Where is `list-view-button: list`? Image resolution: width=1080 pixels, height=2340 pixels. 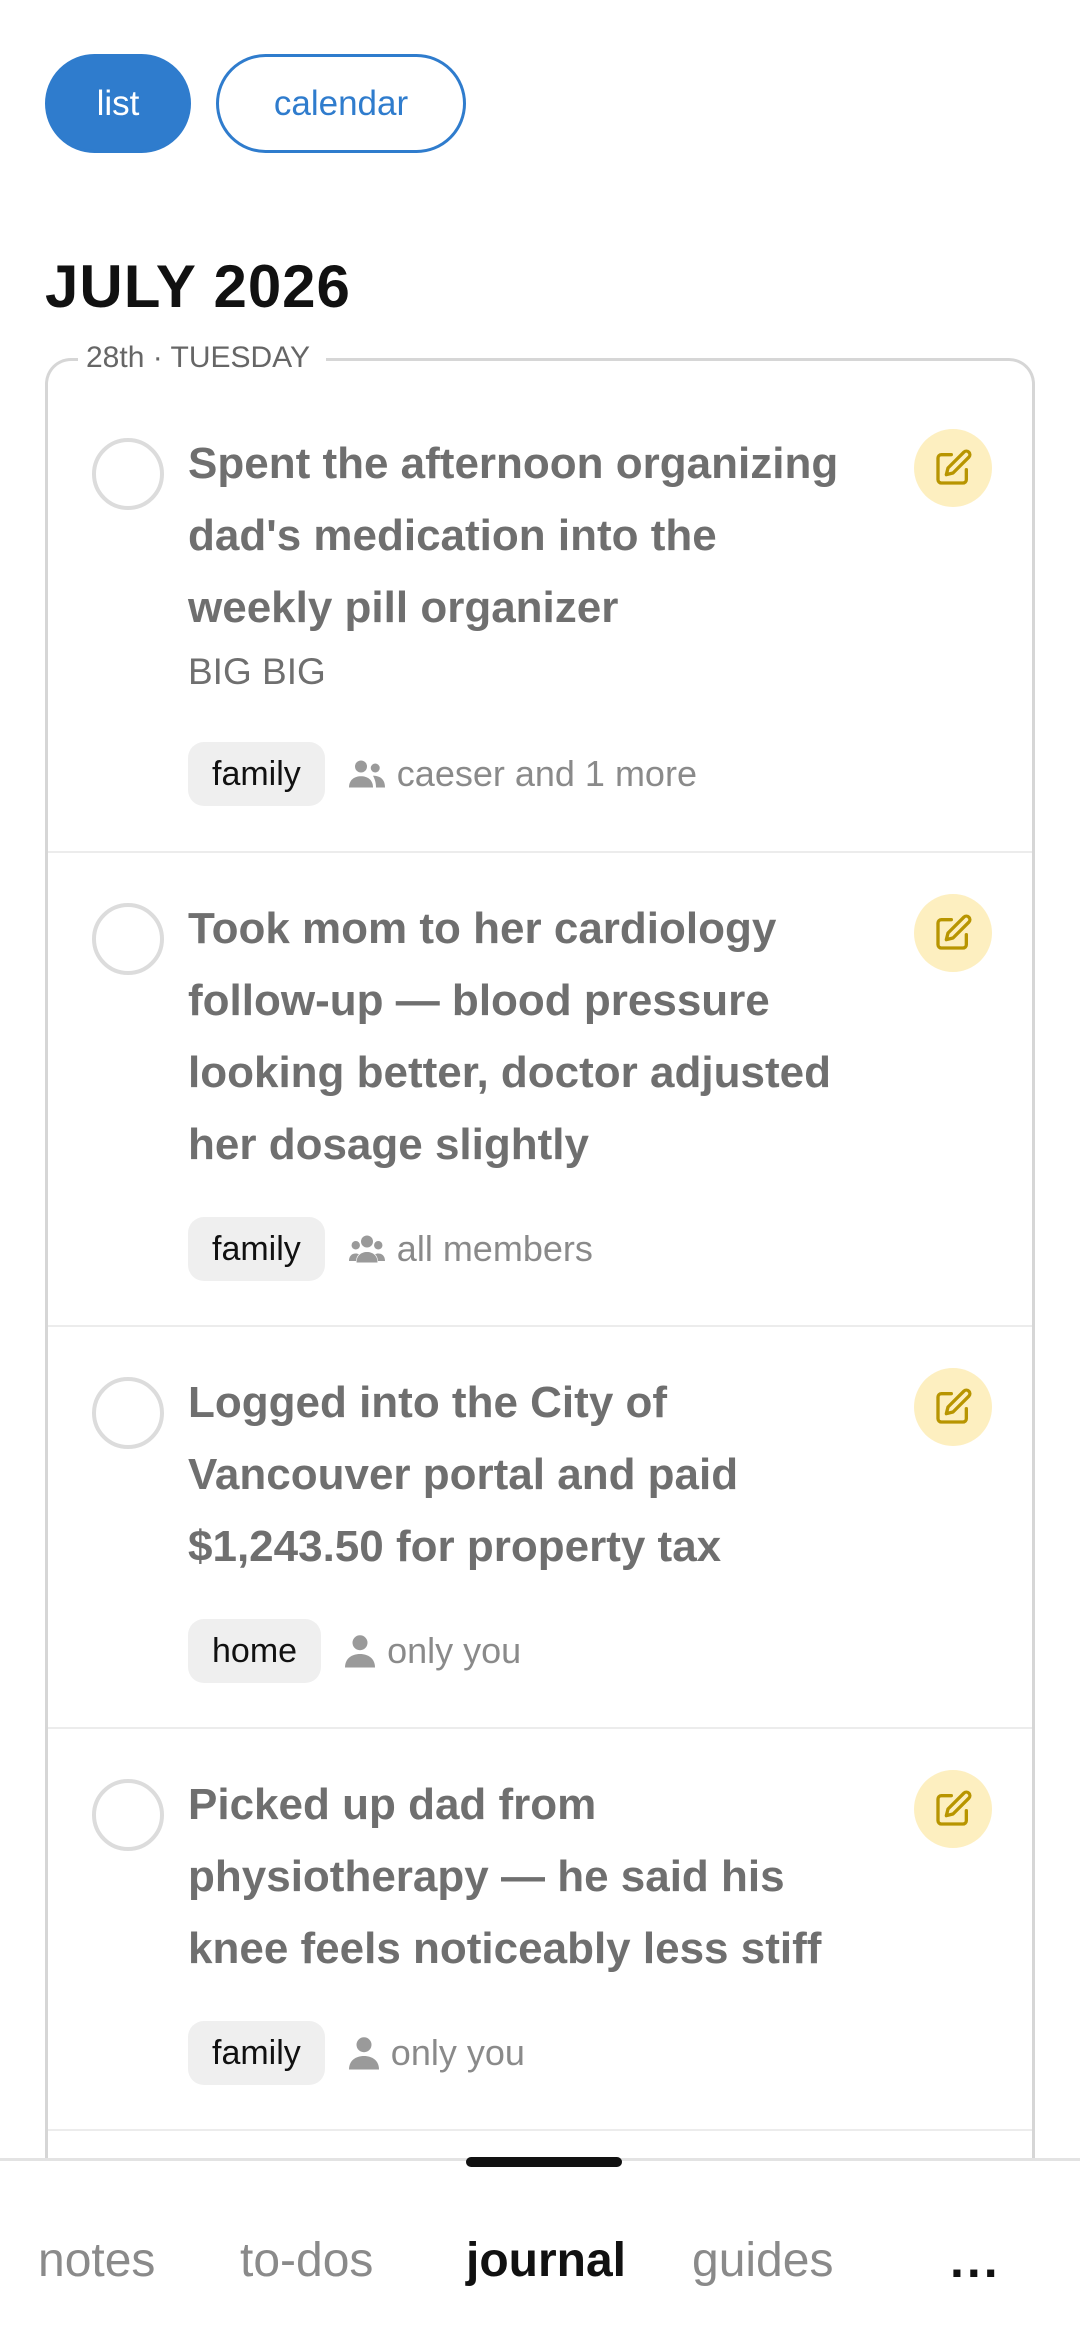 list-view-button: list is located at coordinates (118, 103).